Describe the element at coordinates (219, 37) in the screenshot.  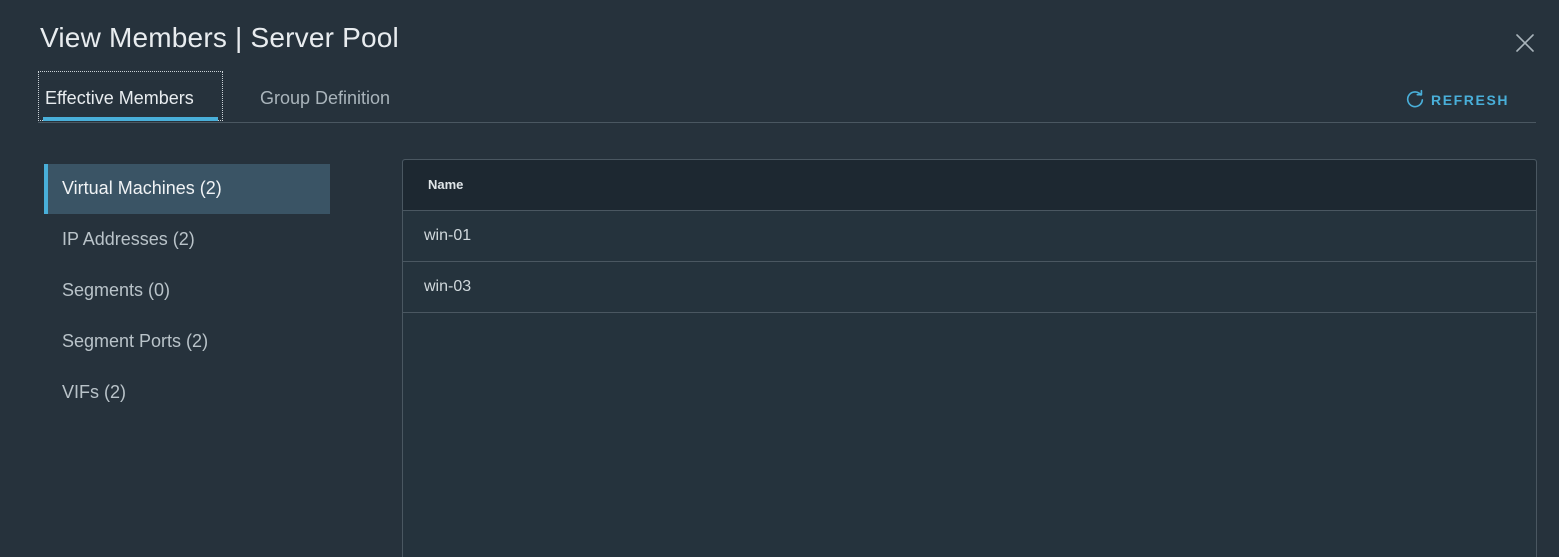
I see `modal-title: View Members | Server Pool` at that location.